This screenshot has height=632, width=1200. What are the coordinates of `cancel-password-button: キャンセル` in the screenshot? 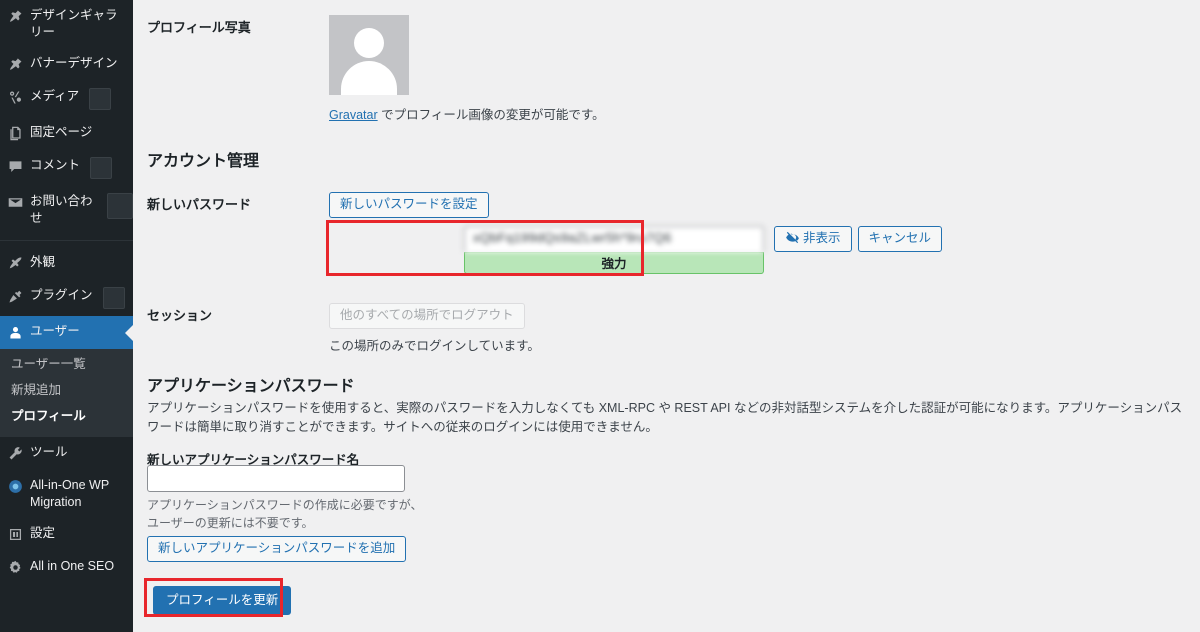 It's located at (900, 239).